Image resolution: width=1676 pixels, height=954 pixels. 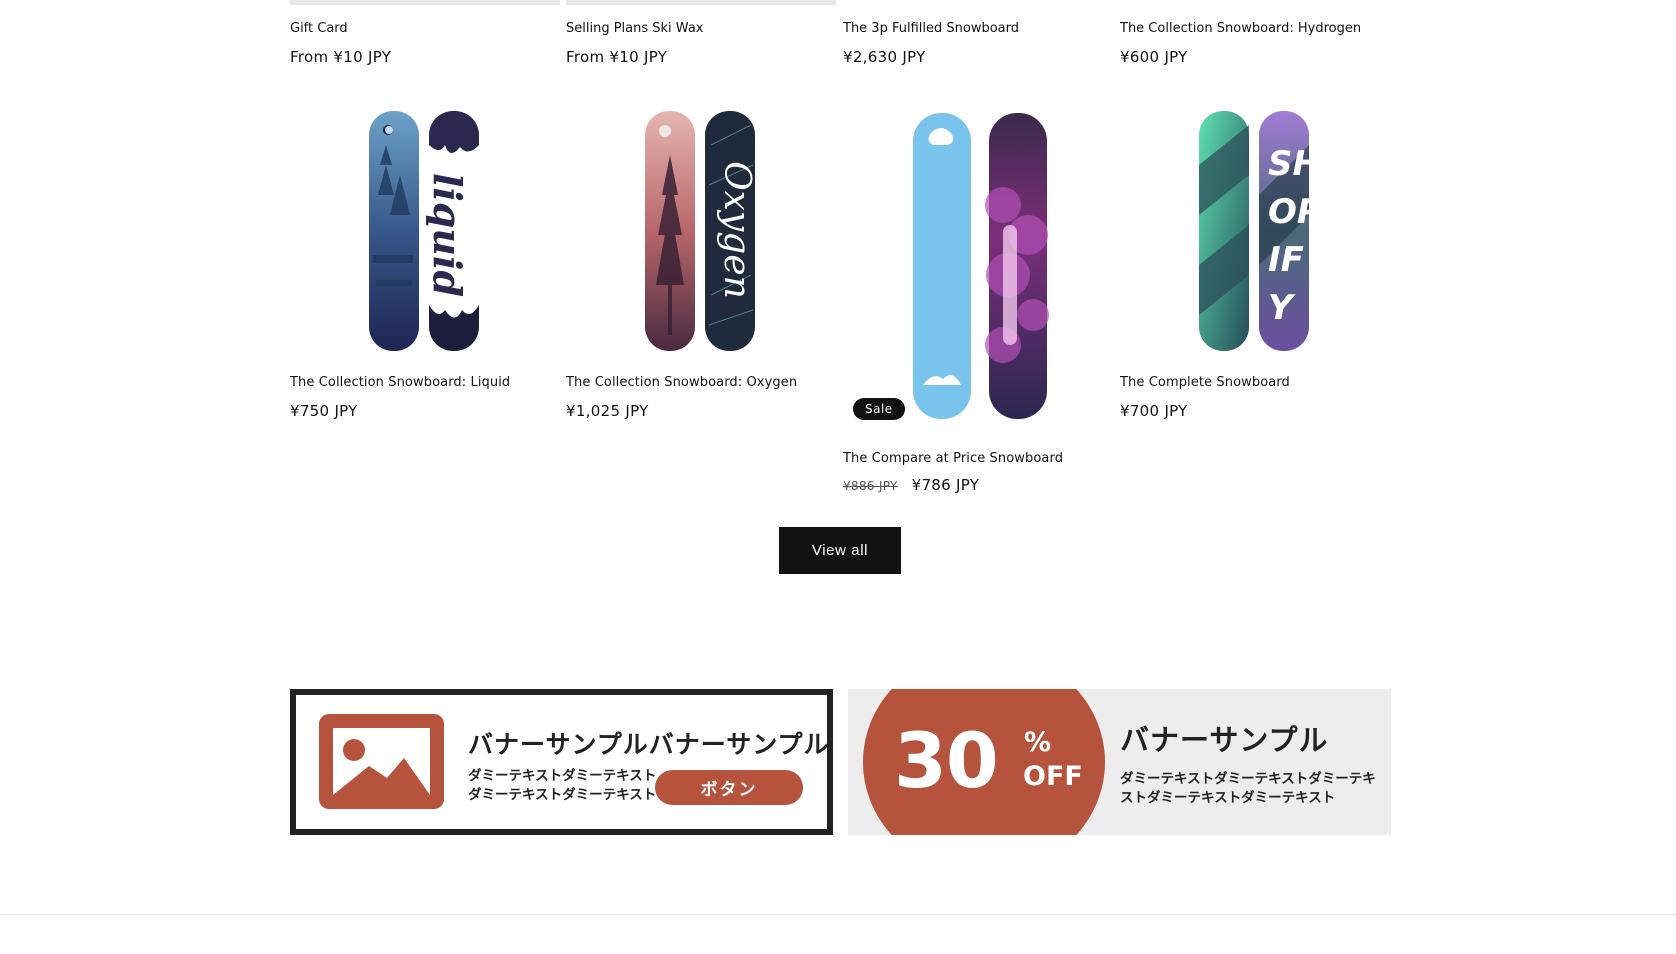 I want to click on product-title: The Compare at Price Snowboard, so click(x=953, y=458).